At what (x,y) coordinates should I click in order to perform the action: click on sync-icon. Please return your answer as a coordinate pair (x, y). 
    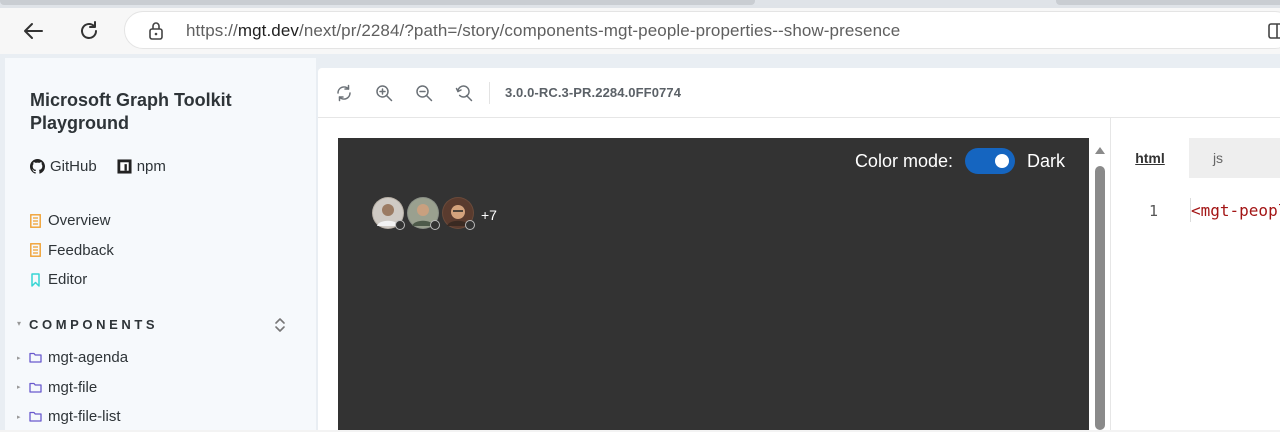
    Looking at the image, I should click on (344, 93).